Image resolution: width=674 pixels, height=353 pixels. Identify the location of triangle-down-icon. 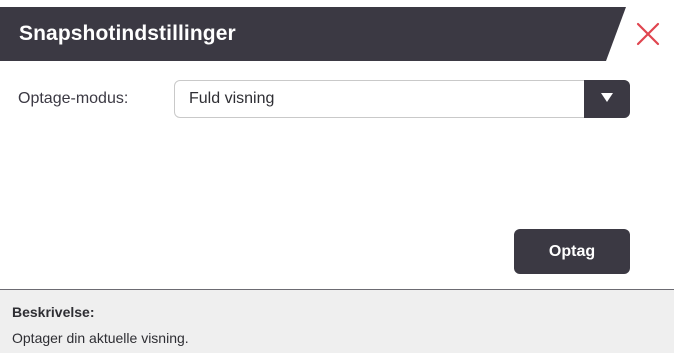
(607, 99).